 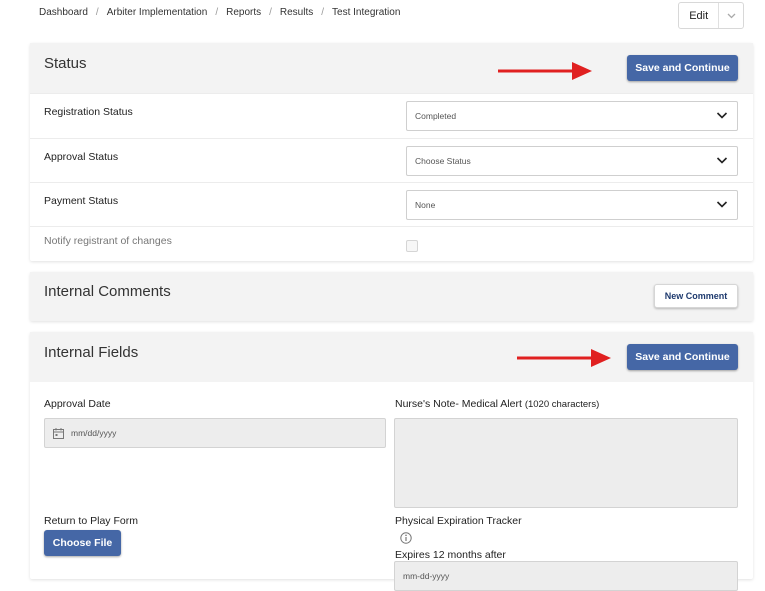 I want to click on payment-status-select: None, so click(x=572, y=205).